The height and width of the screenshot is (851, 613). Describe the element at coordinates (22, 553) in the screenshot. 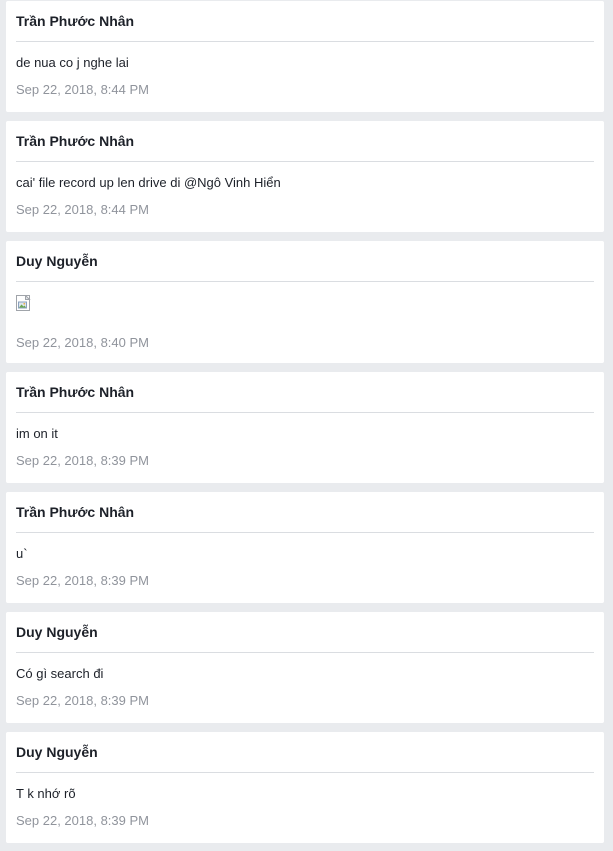

I see `message-text: u`` at that location.